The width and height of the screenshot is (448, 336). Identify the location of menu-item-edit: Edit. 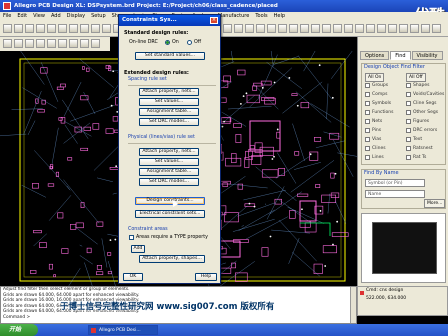
(22, 16).